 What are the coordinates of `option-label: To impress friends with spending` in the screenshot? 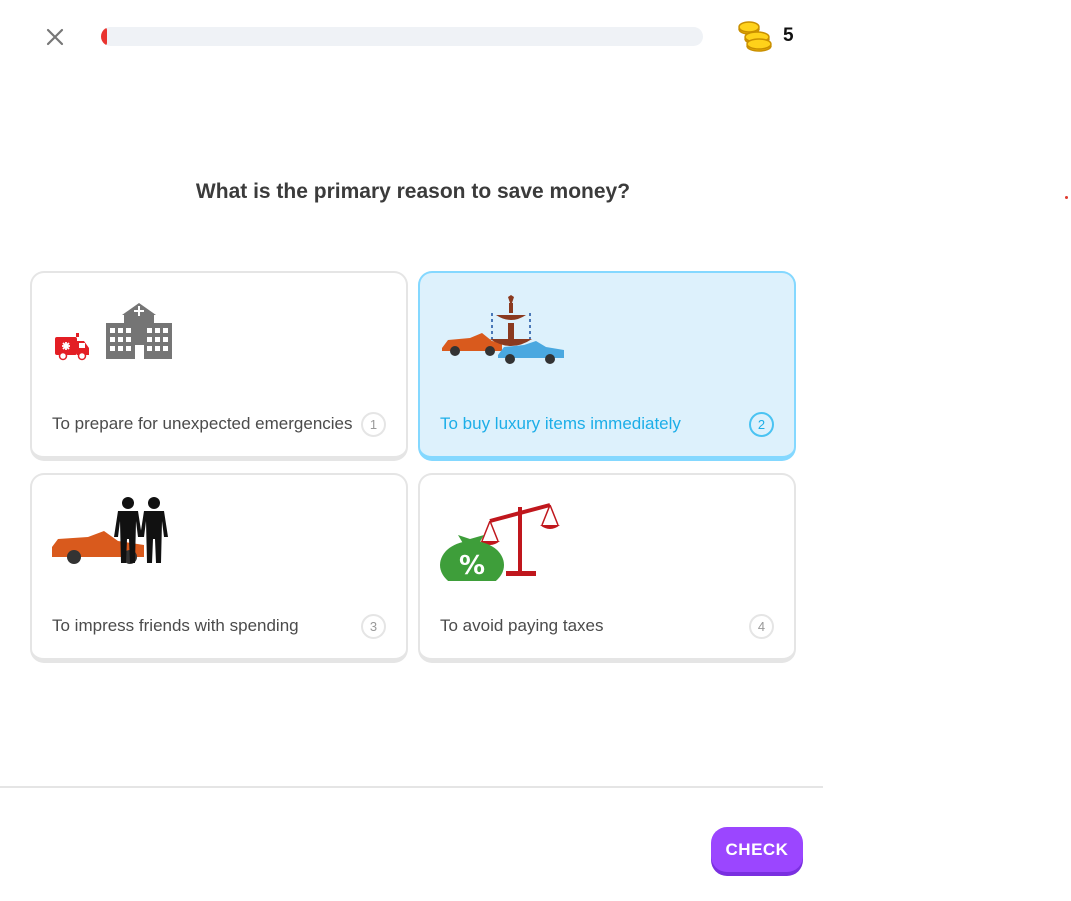 It's located at (175, 625).